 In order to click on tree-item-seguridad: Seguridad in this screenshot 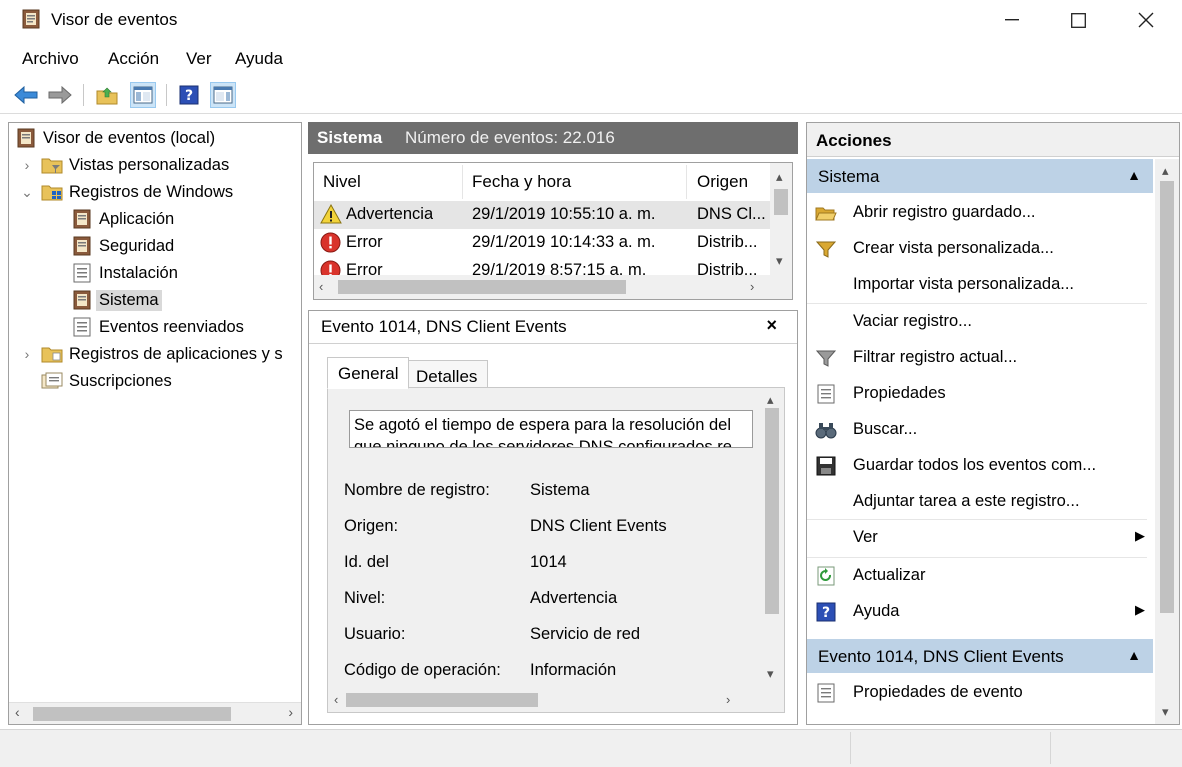, I will do `click(122, 246)`.